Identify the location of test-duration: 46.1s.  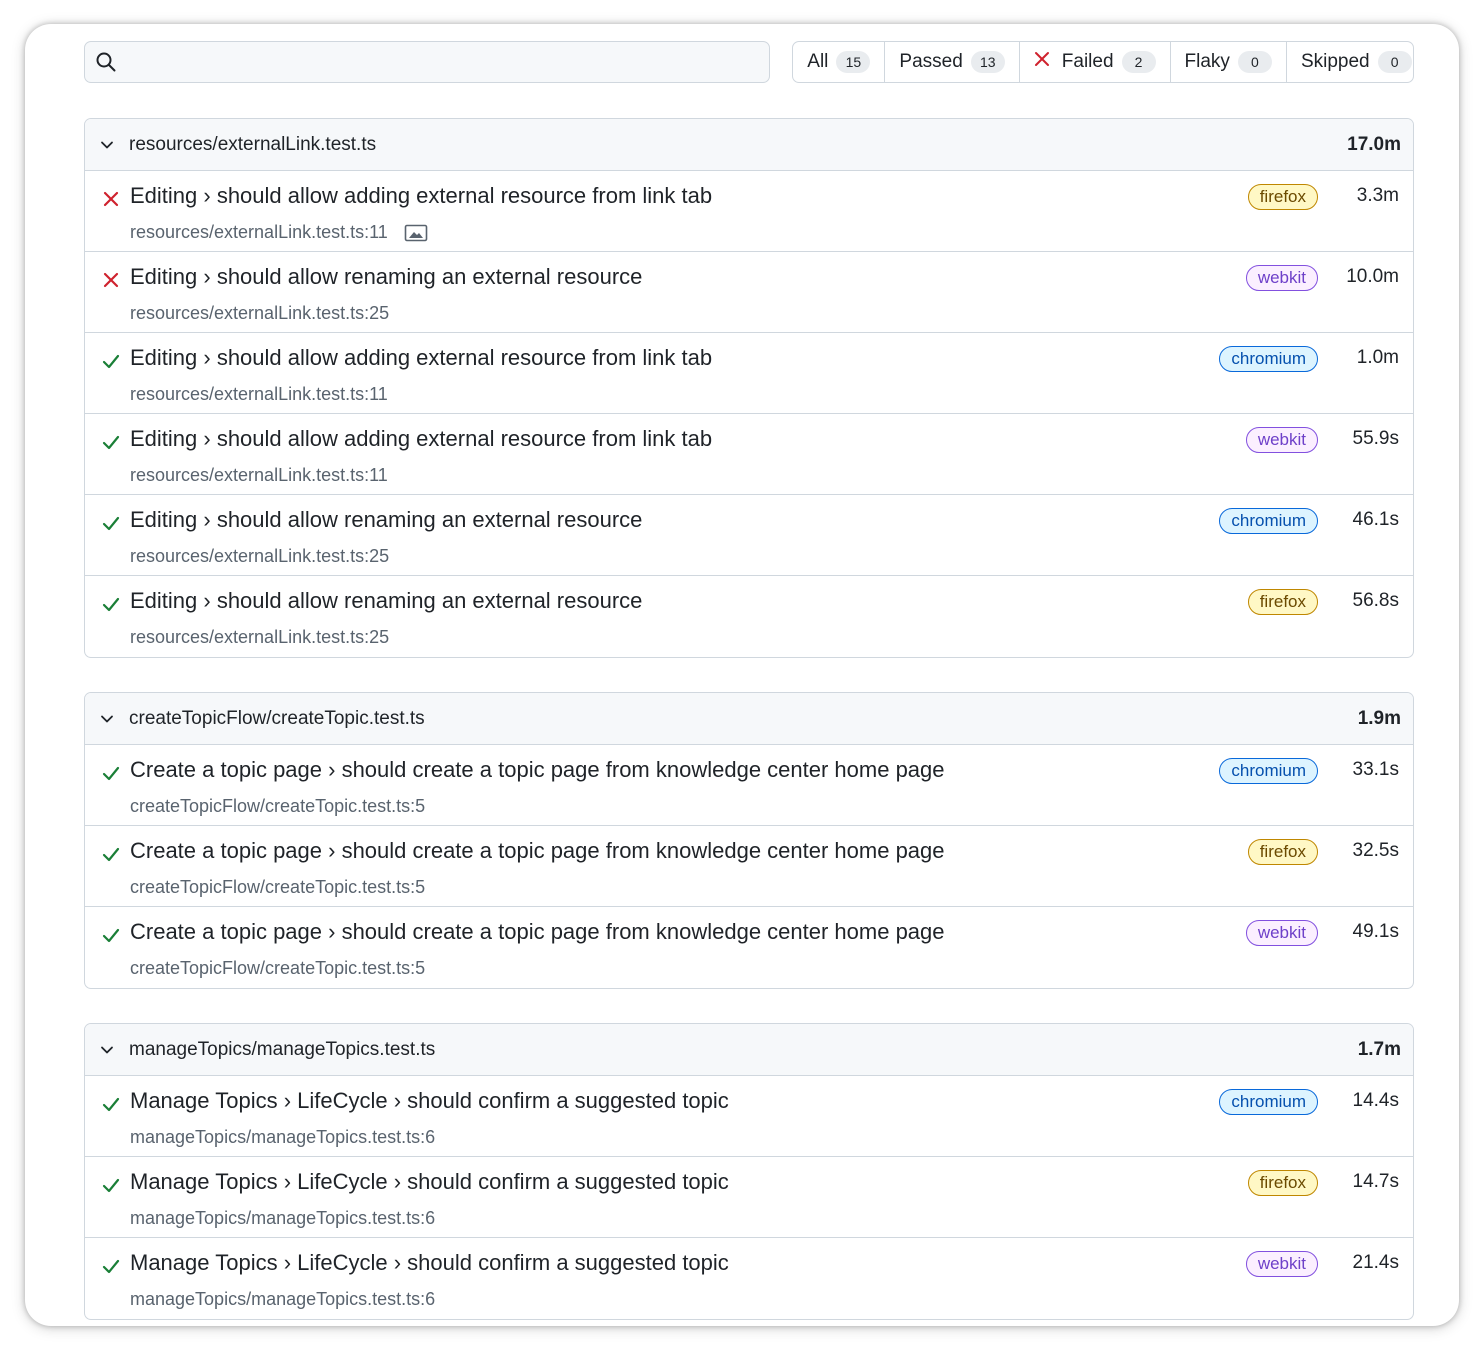
(1375, 519).